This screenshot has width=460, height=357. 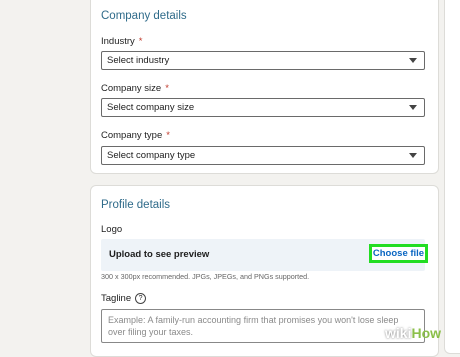 What do you see at coordinates (136, 205) in the screenshot?
I see `profile-details-title: Profile details` at bounding box center [136, 205].